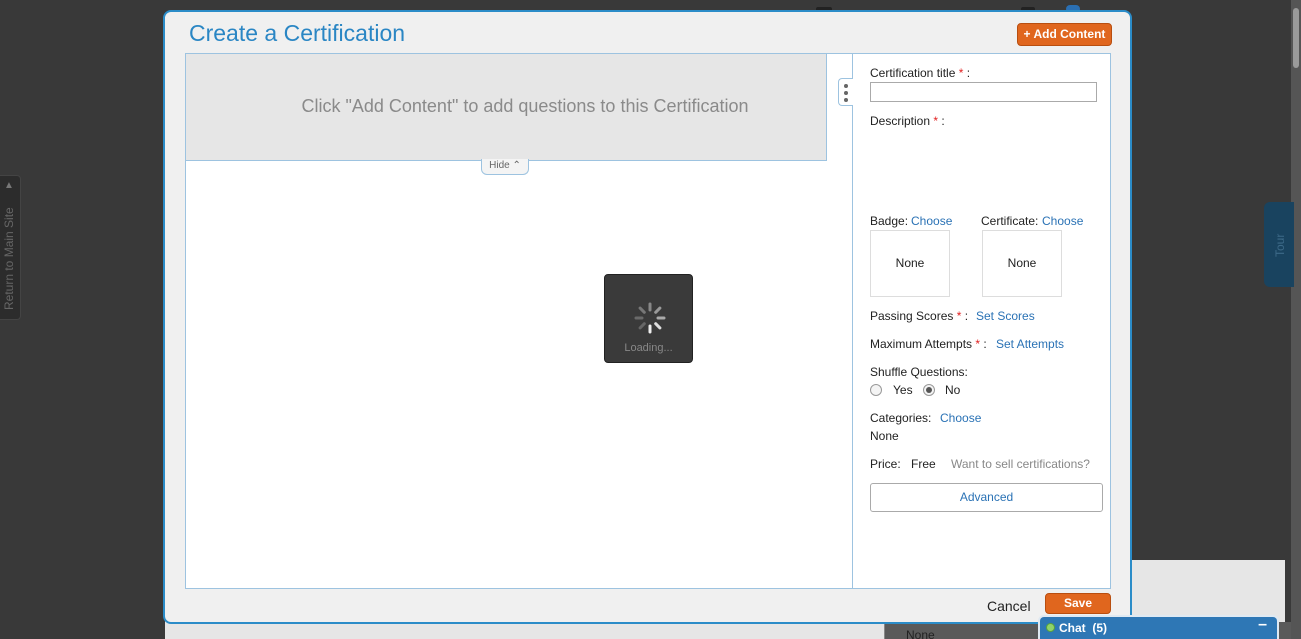 This screenshot has width=1301, height=639. What do you see at coordinates (929, 390) in the screenshot?
I see `shuffle-no-radio` at bounding box center [929, 390].